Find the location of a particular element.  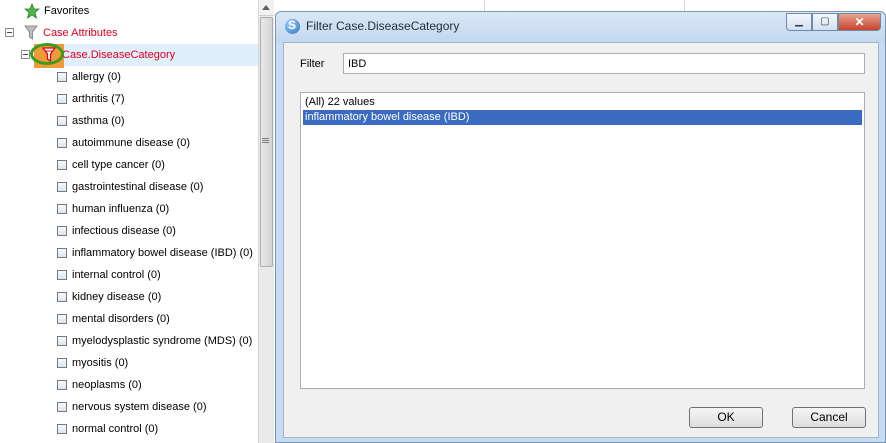

filter-label: Filter is located at coordinates (312, 64).